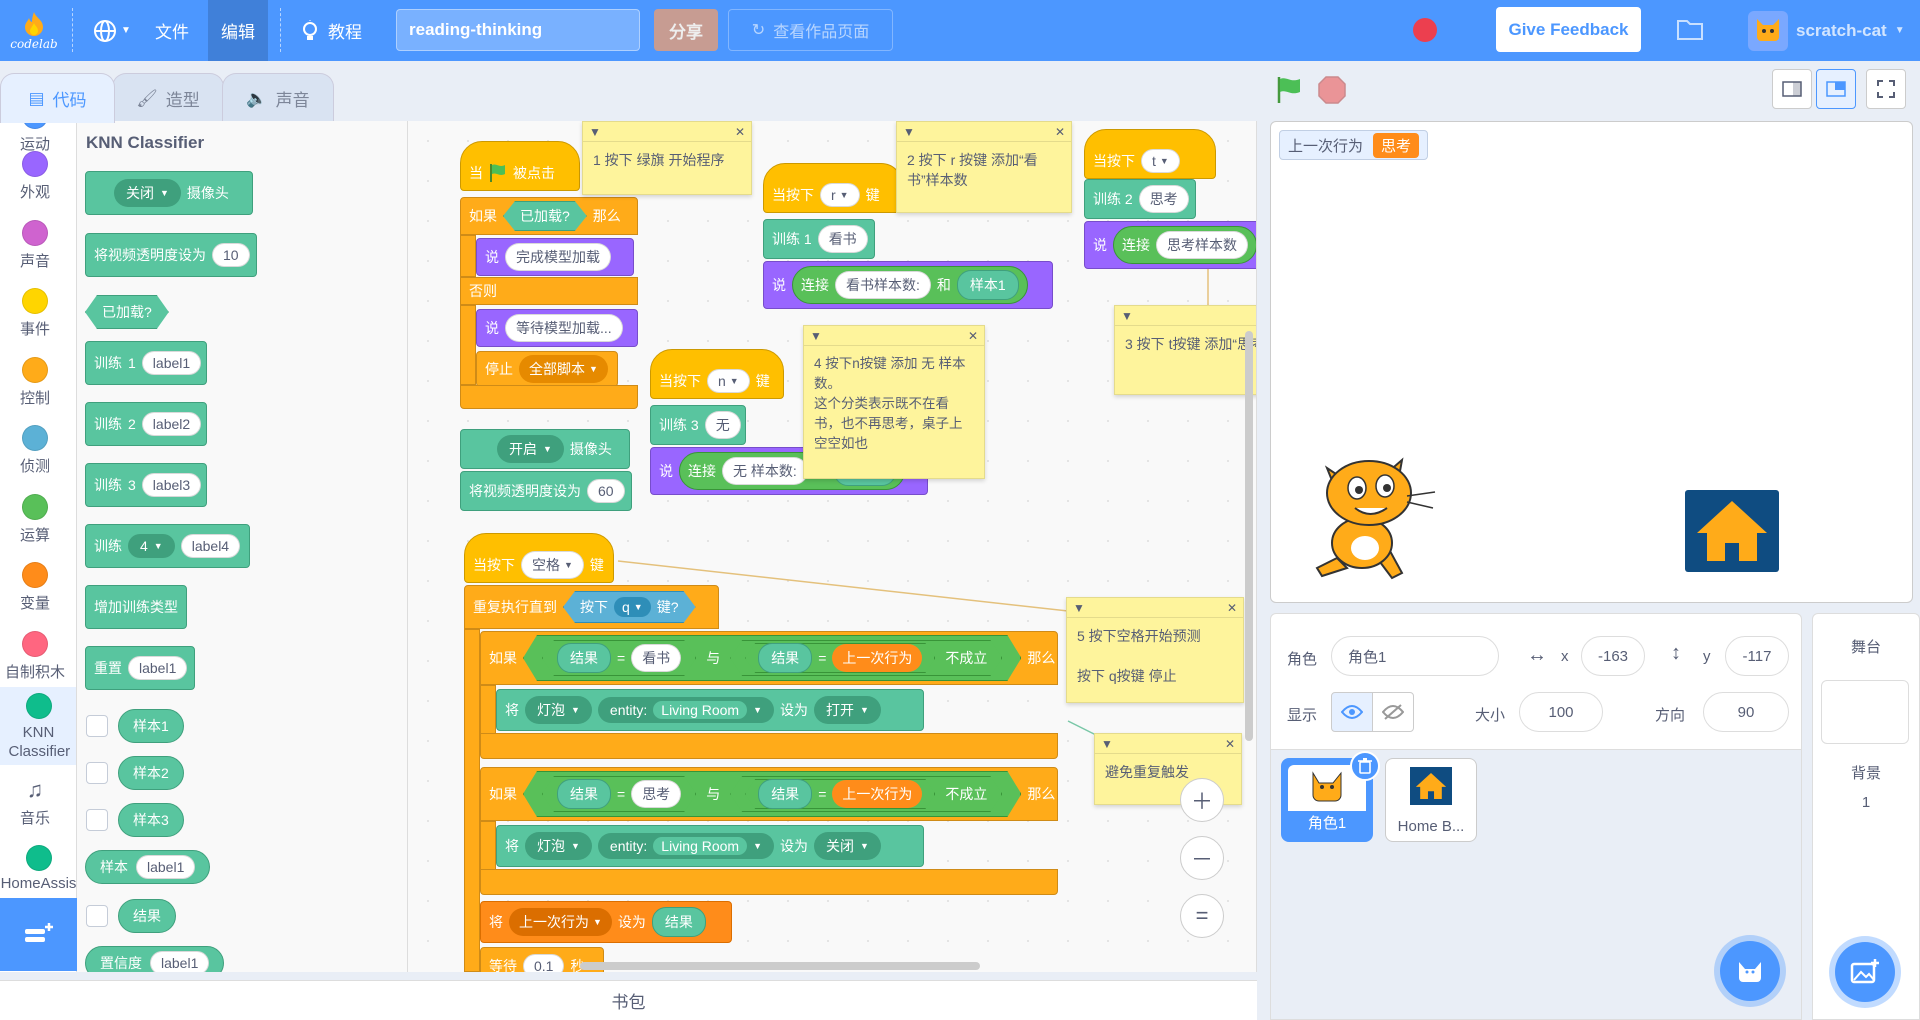 This screenshot has height=1020, width=1920. Describe the element at coordinates (1372, 518) in the screenshot. I see `cat-sprite` at that location.